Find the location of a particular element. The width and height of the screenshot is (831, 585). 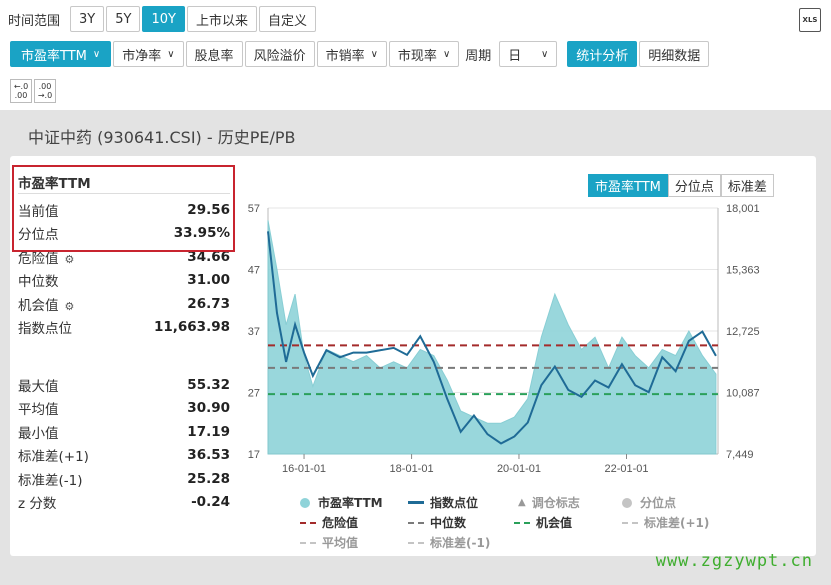

legend-index: 指数点位 is located at coordinates (443, 502).